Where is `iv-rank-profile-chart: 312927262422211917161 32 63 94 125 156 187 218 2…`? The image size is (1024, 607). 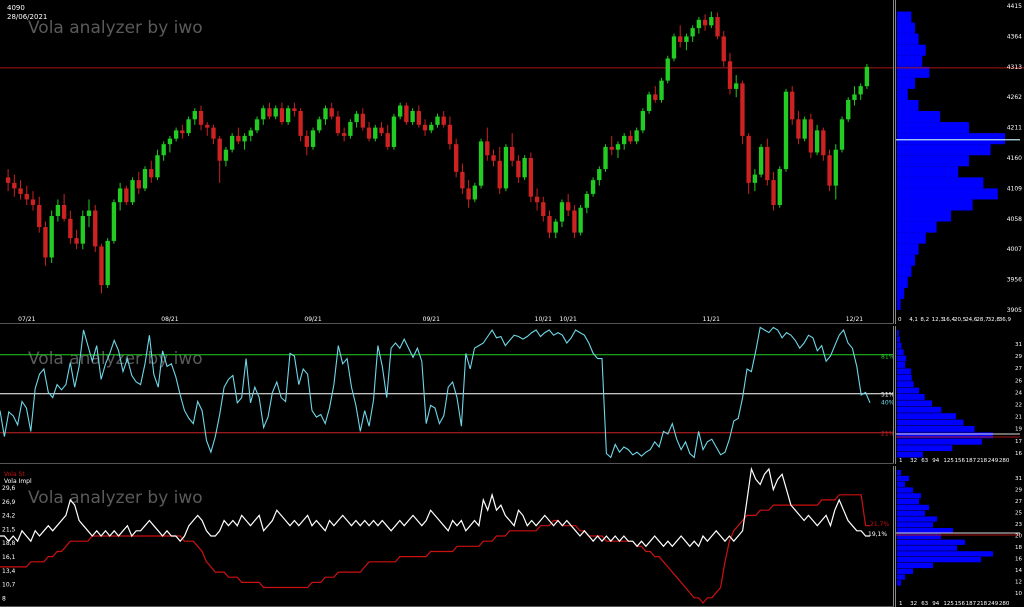 iv-rank-profile-chart: 312927262422211917161 32 63 94 125 156 187 218 2… is located at coordinates (958, 395).